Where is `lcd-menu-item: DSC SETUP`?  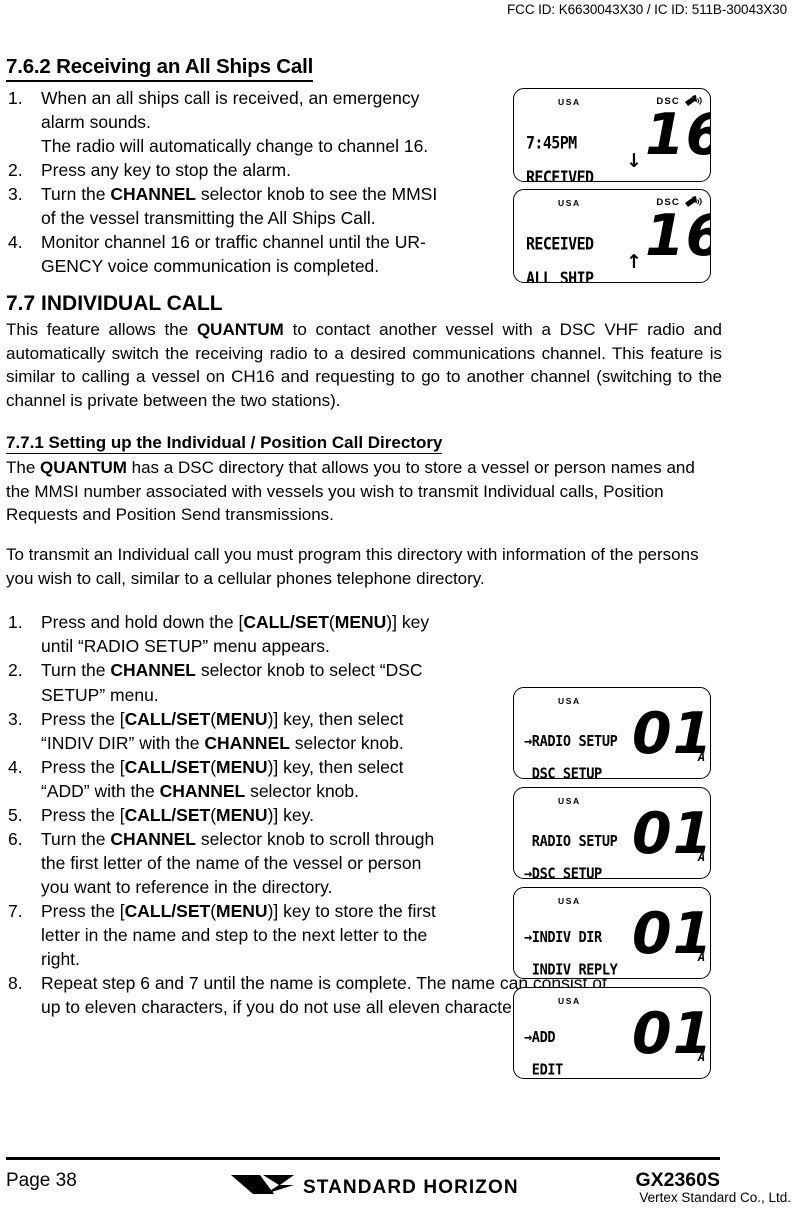 lcd-menu-item: DSC SETUP is located at coordinates (563, 771).